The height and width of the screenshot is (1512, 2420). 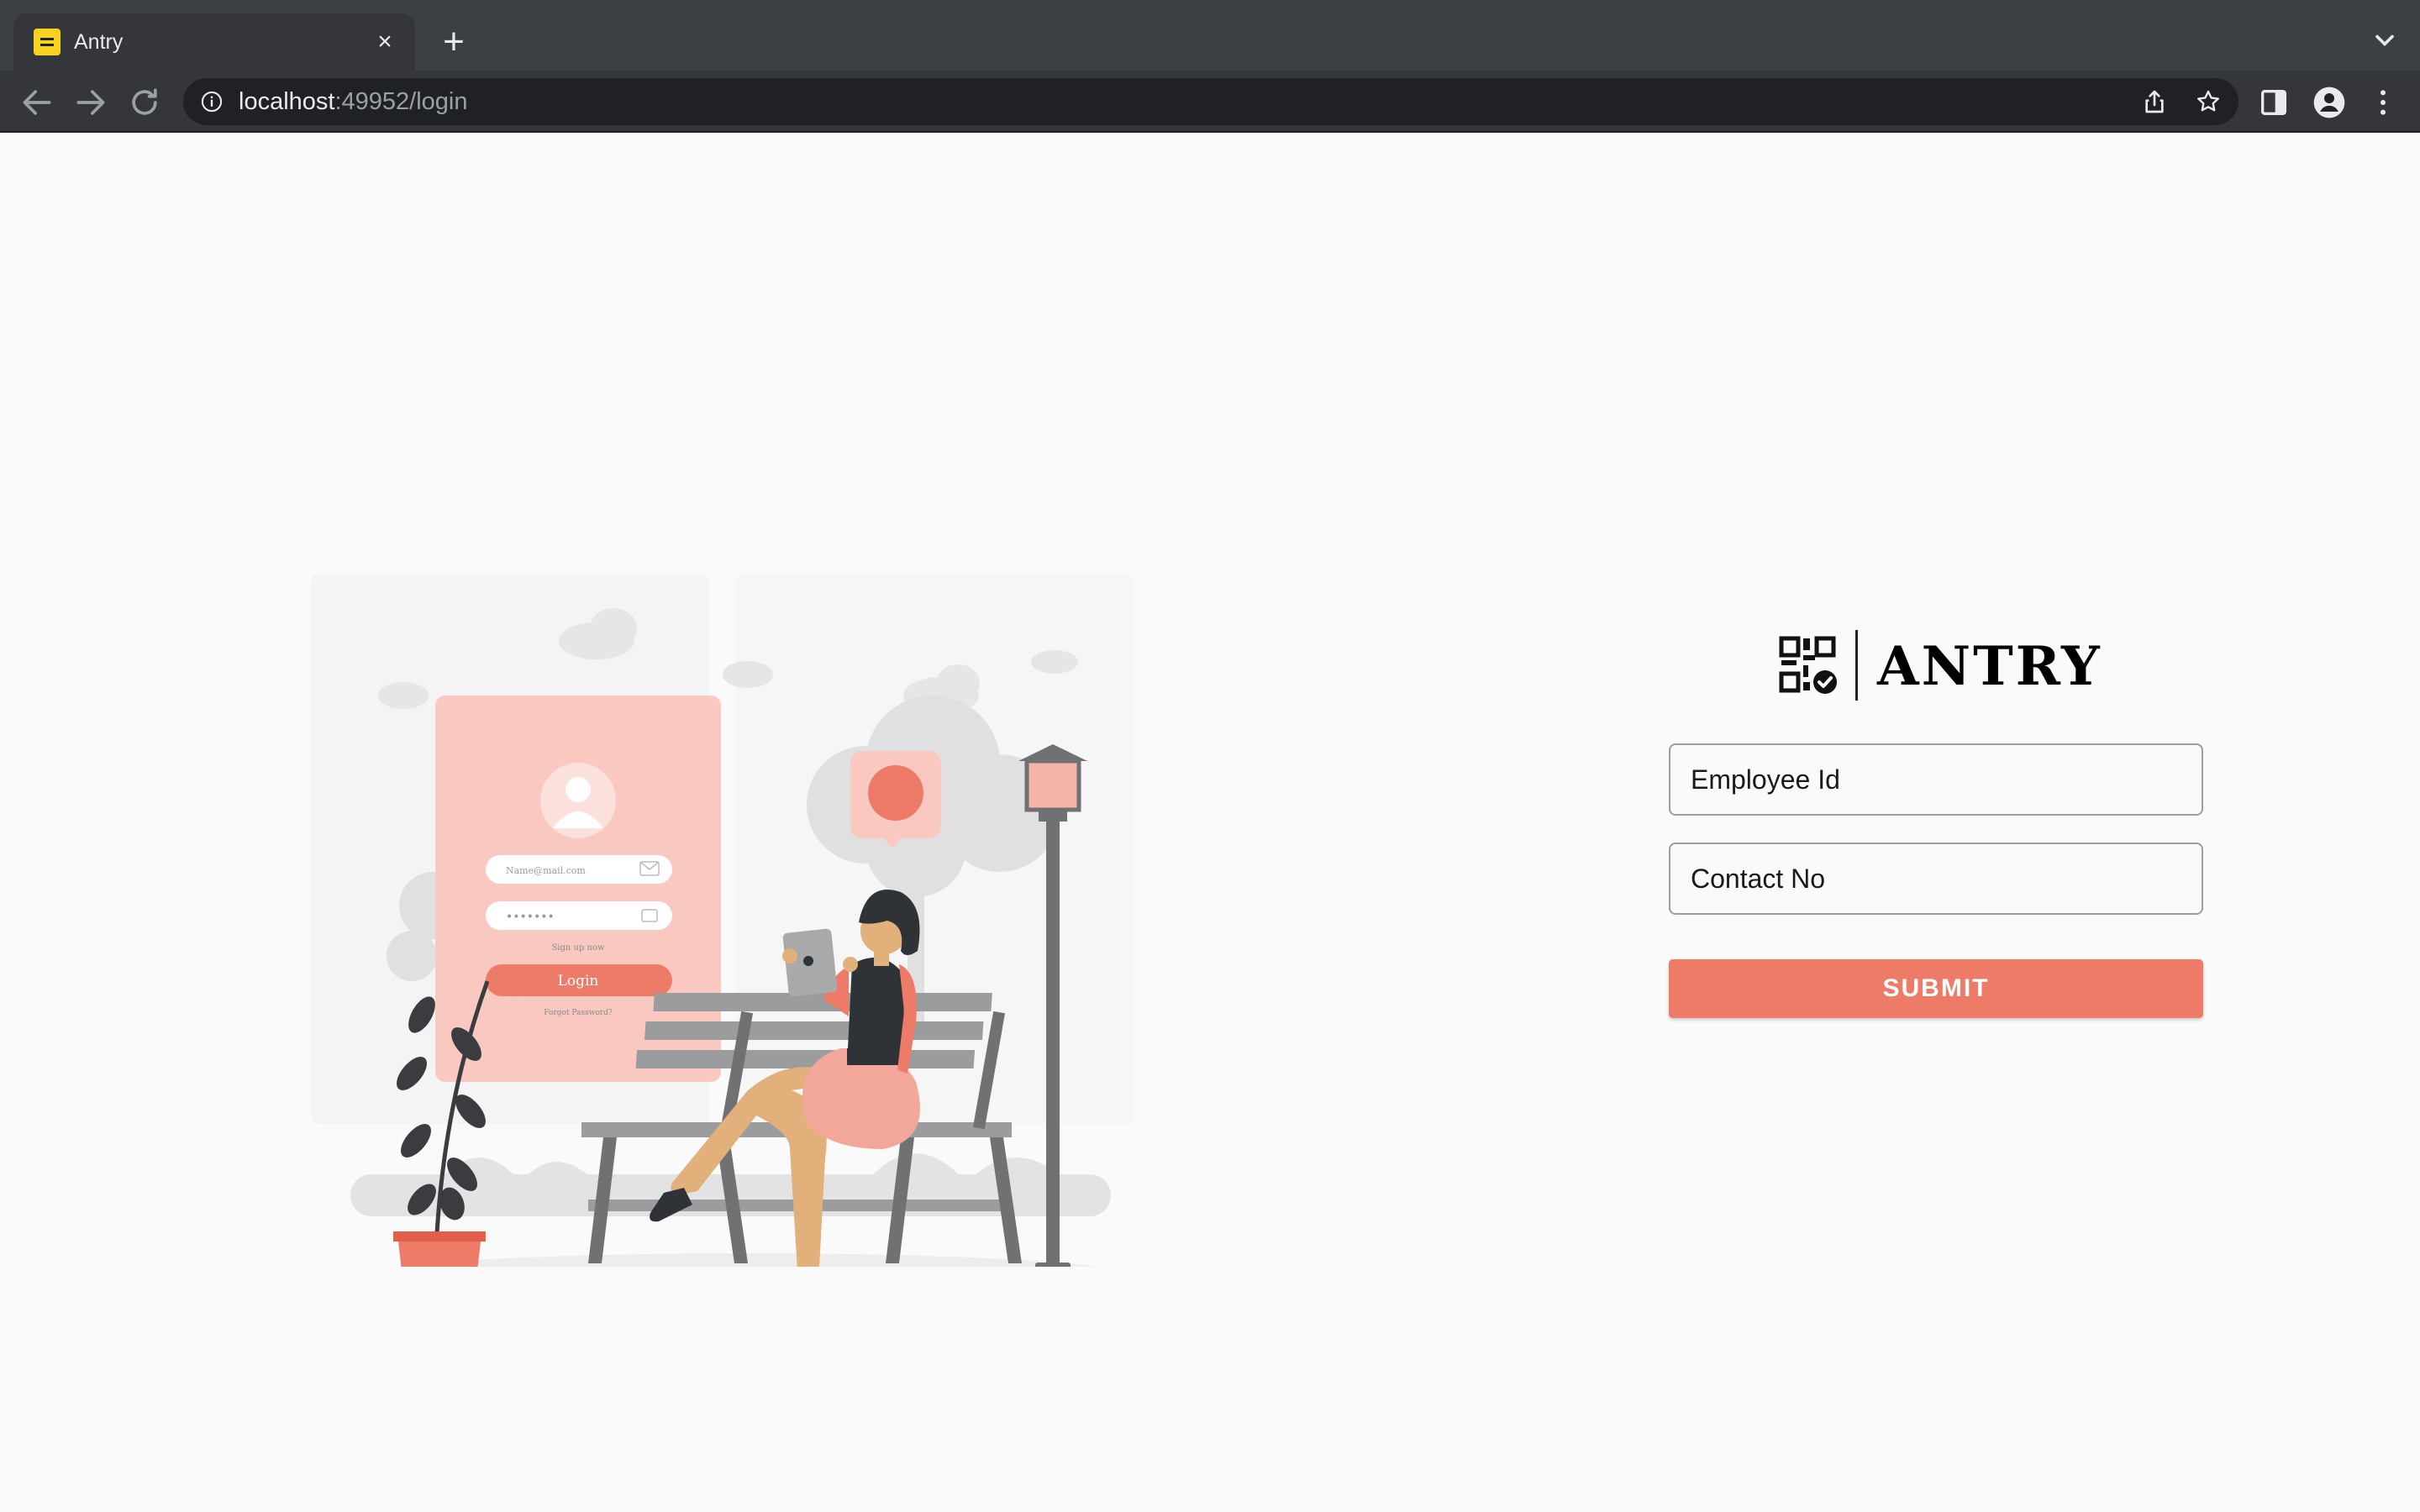 I want to click on forward-icon, so click(x=90, y=102).